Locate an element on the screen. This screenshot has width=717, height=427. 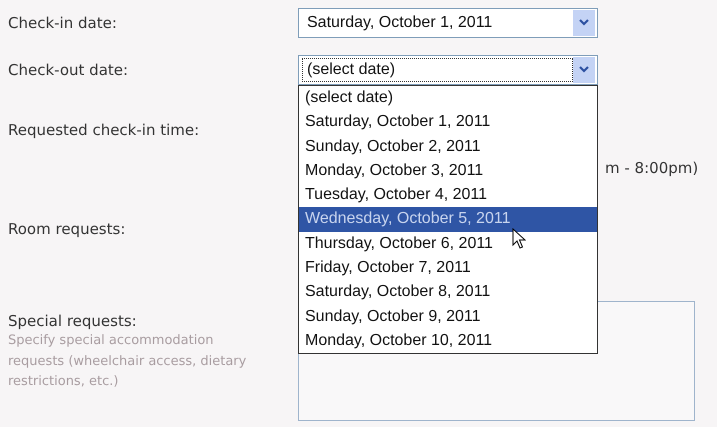
field-label: Room requests: is located at coordinates (67, 229).